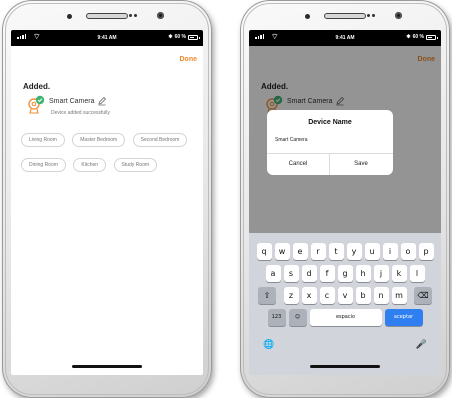 This screenshot has height=398, width=452. What do you see at coordinates (330, 142) in the screenshot?
I see `device-name-dialog: Device Name Smart Camera Cancel Save` at bounding box center [330, 142].